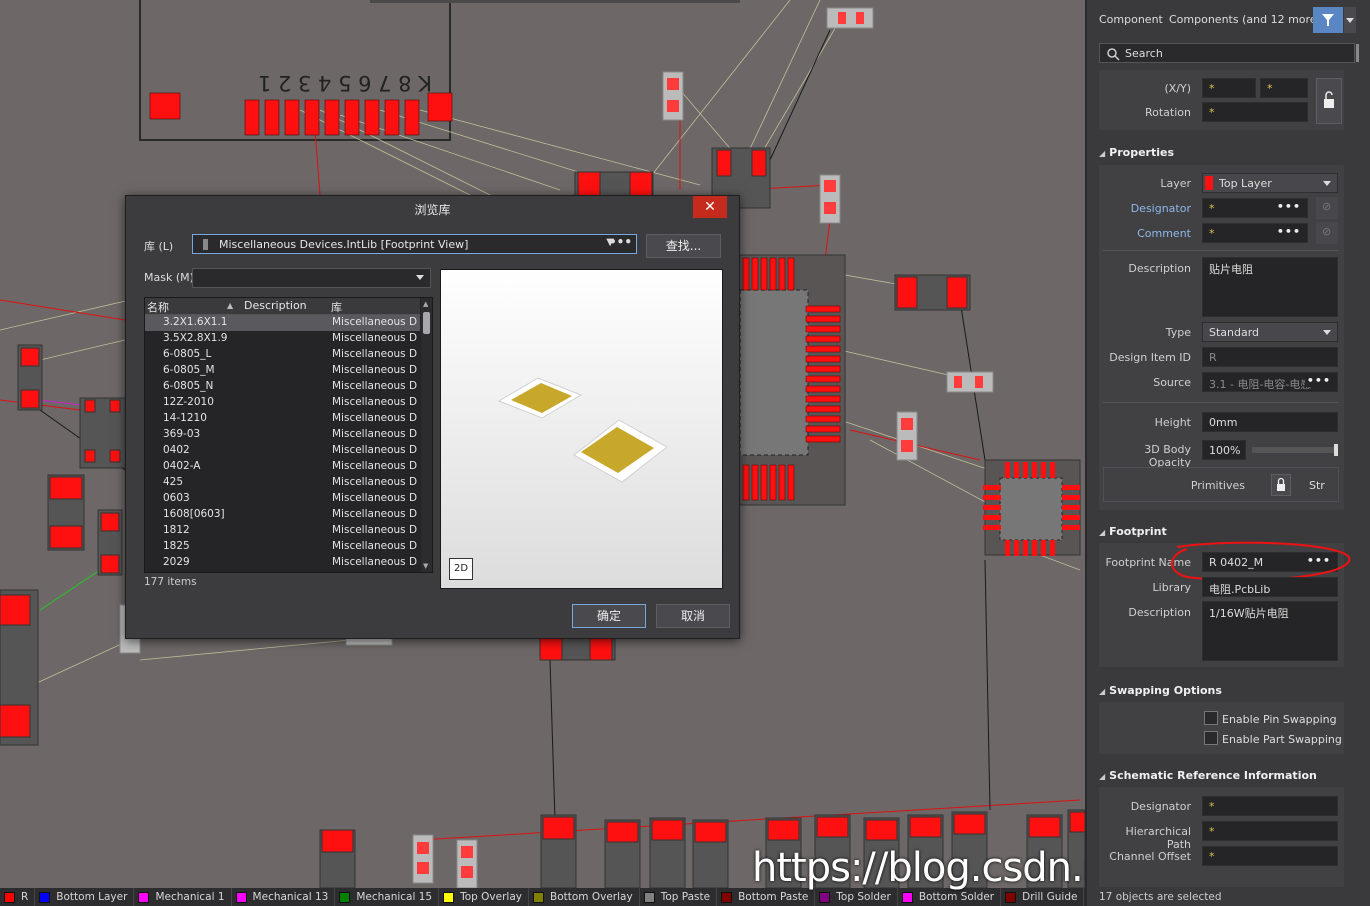 This screenshot has height=906, width=1370. What do you see at coordinates (1281, 485) in the screenshot?
I see `primitives-lock-button` at bounding box center [1281, 485].